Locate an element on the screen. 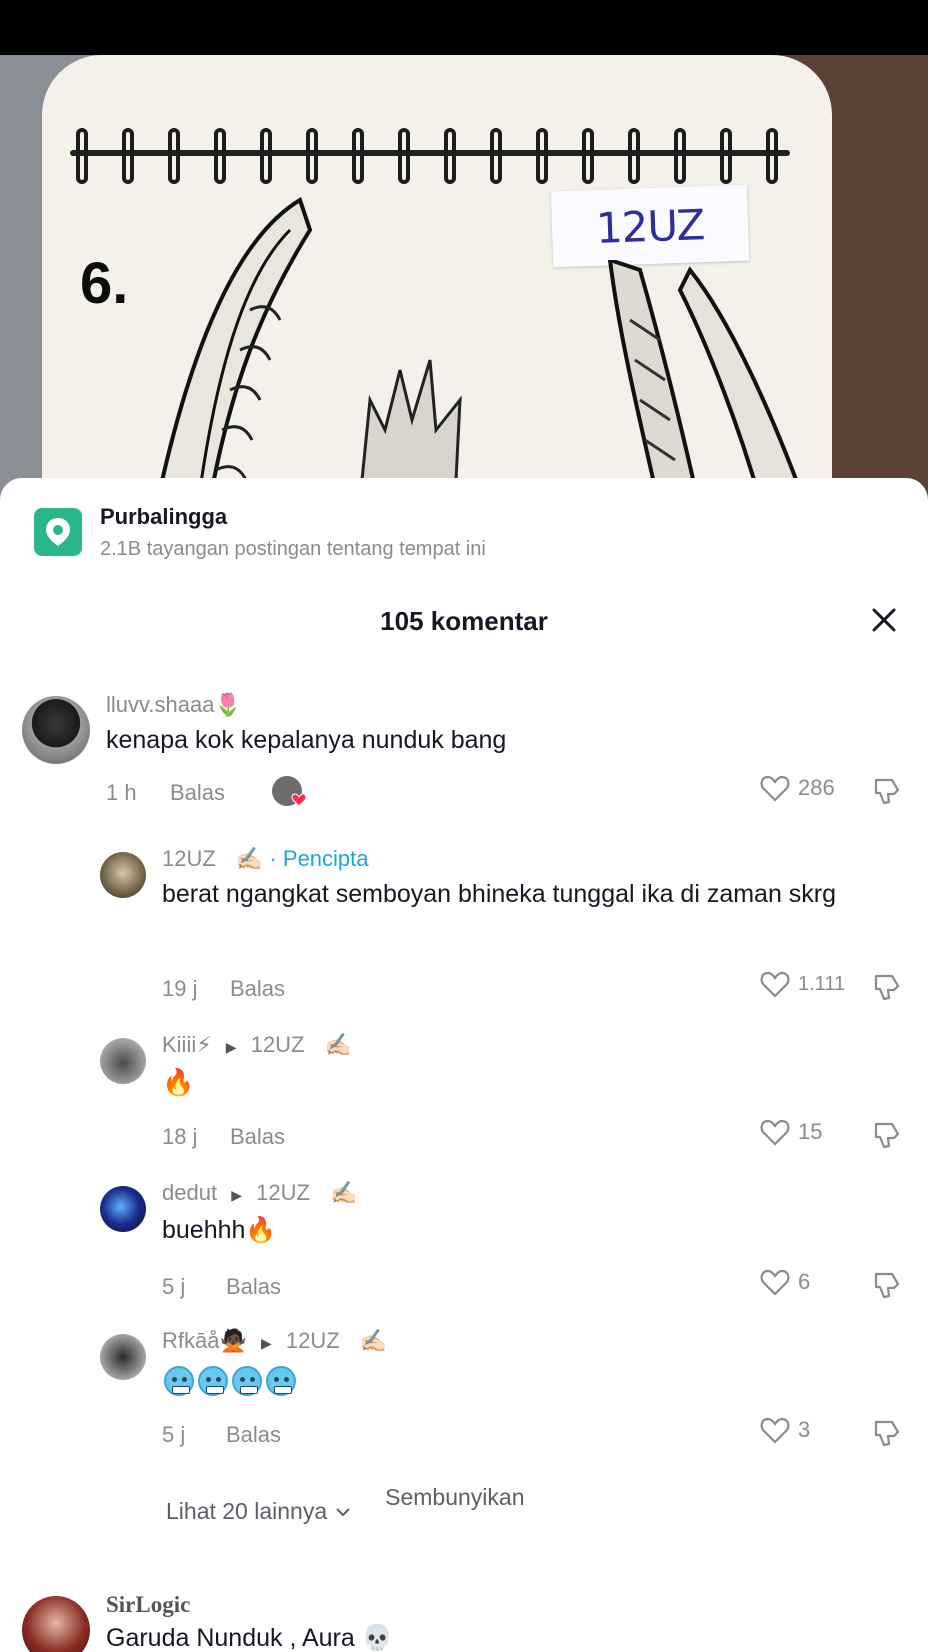  wing-drawing-right is located at coordinates (705, 380).